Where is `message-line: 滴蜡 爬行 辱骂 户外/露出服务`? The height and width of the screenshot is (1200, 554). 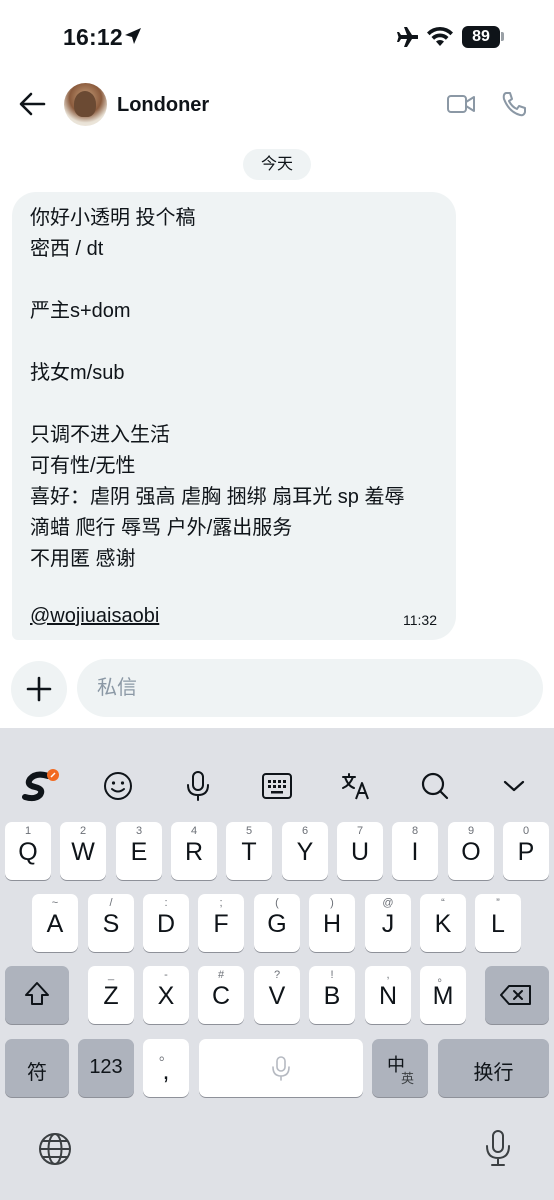 message-line: 滴蜡 爬行 辱骂 户外/露出服务 is located at coordinates (161, 528).